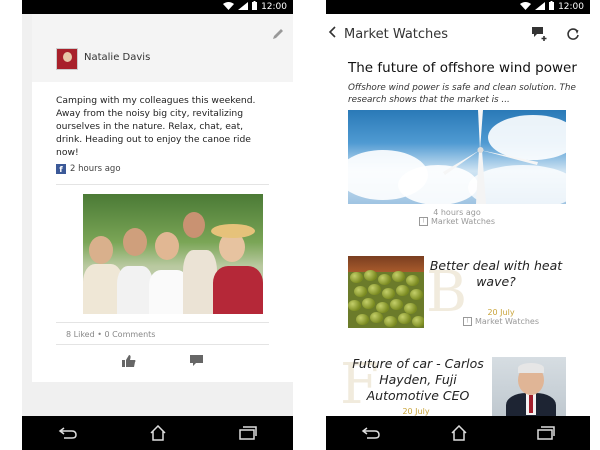 The height and width of the screenshot is (450, 600). I want to click on thumbs-up-icon, so click(129, 361).